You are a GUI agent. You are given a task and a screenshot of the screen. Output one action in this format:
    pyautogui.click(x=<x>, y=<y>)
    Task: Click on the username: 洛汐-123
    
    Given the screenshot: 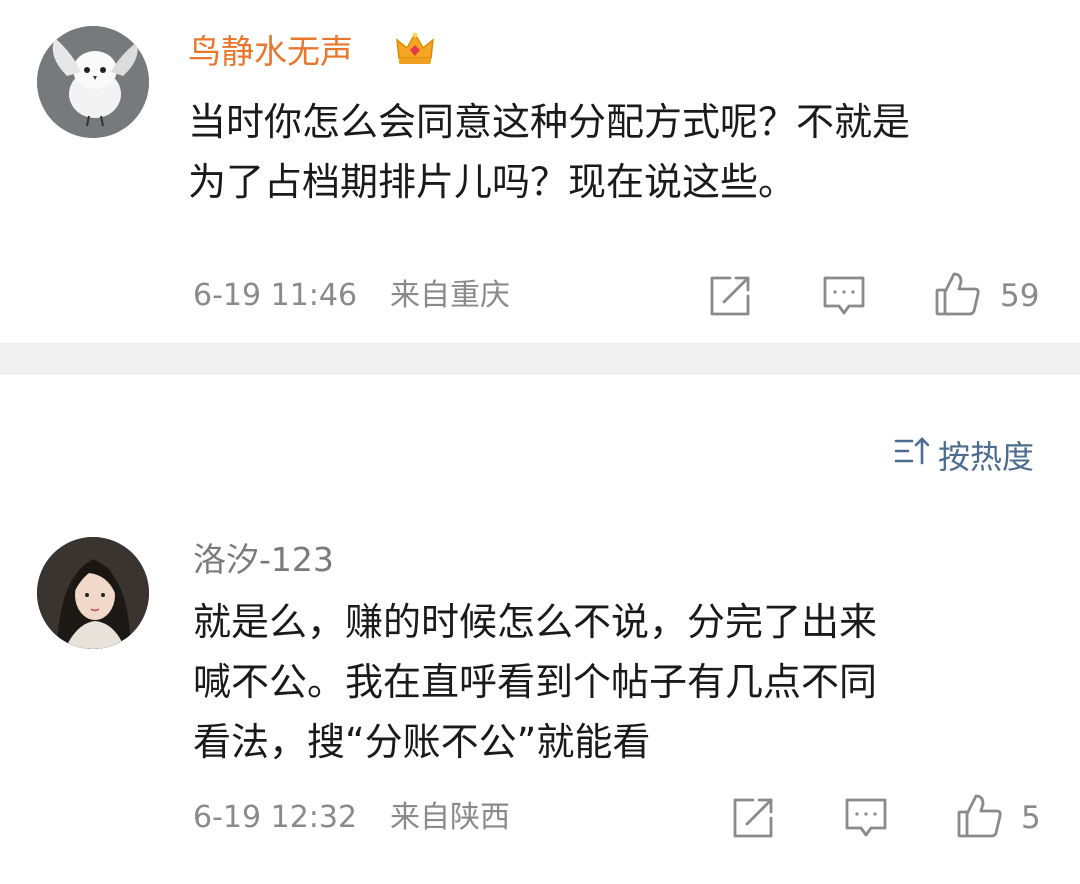 What is the action you would take?
    pyautogui.click(x=263, y=560)
    